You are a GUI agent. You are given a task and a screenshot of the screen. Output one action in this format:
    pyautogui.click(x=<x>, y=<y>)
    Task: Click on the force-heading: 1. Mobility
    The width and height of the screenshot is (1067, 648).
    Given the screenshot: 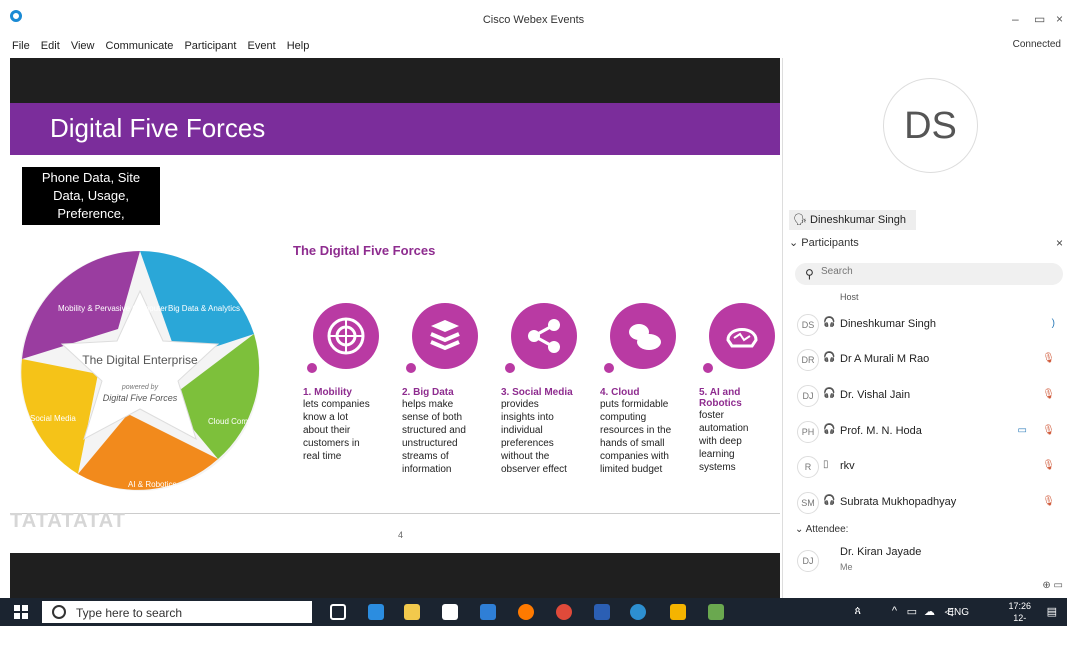 What is the action you would take?
    pyautogui.click(x=327, y=392)
    